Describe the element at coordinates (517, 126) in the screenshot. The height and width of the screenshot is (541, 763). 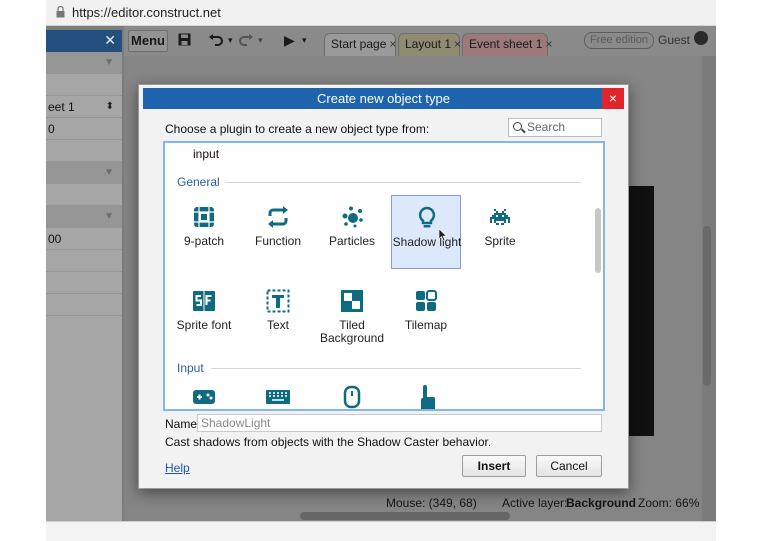
I see `search-icon` at that location.